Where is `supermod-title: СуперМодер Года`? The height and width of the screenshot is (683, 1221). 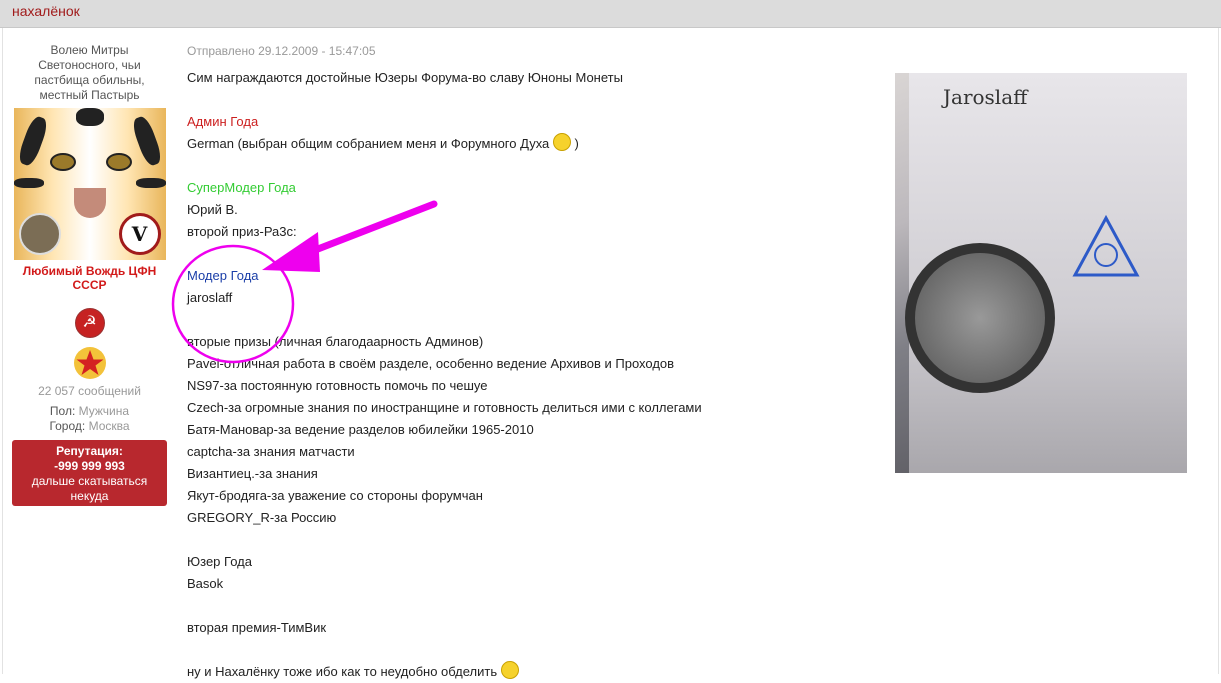 supermod-title: СуперМодер Года is located at coordinates (241, 187).